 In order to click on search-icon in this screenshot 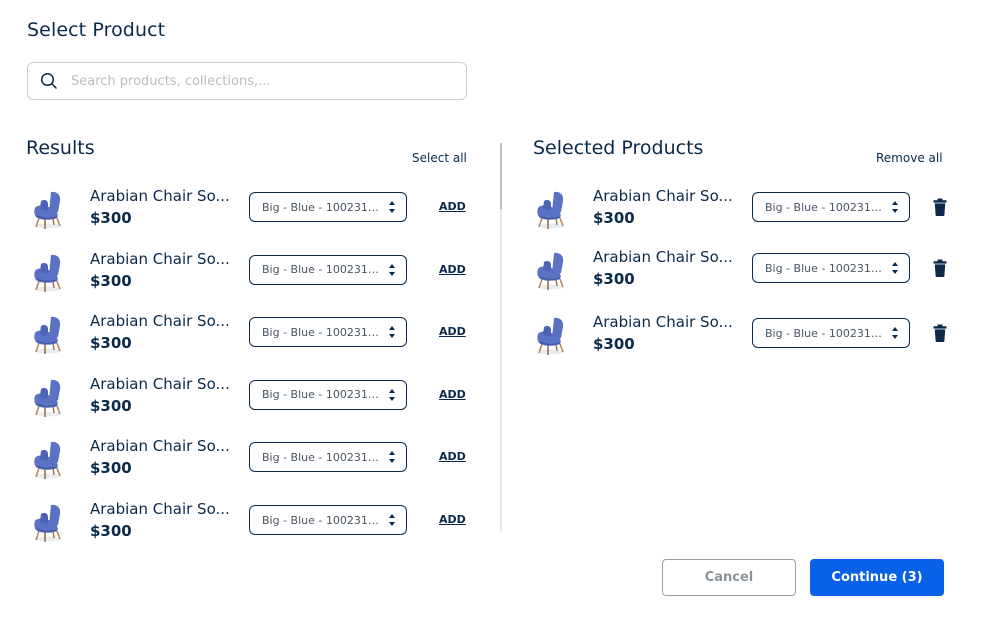, I will do `click(48, 80)`.